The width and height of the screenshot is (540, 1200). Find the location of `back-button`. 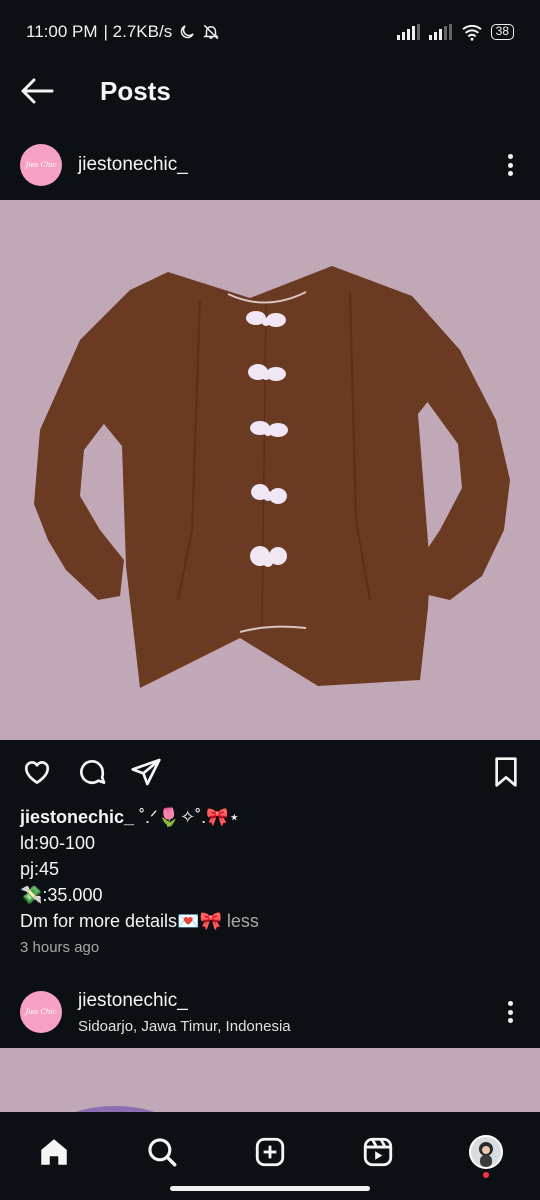

back-button is located at coordinates (40, 91).